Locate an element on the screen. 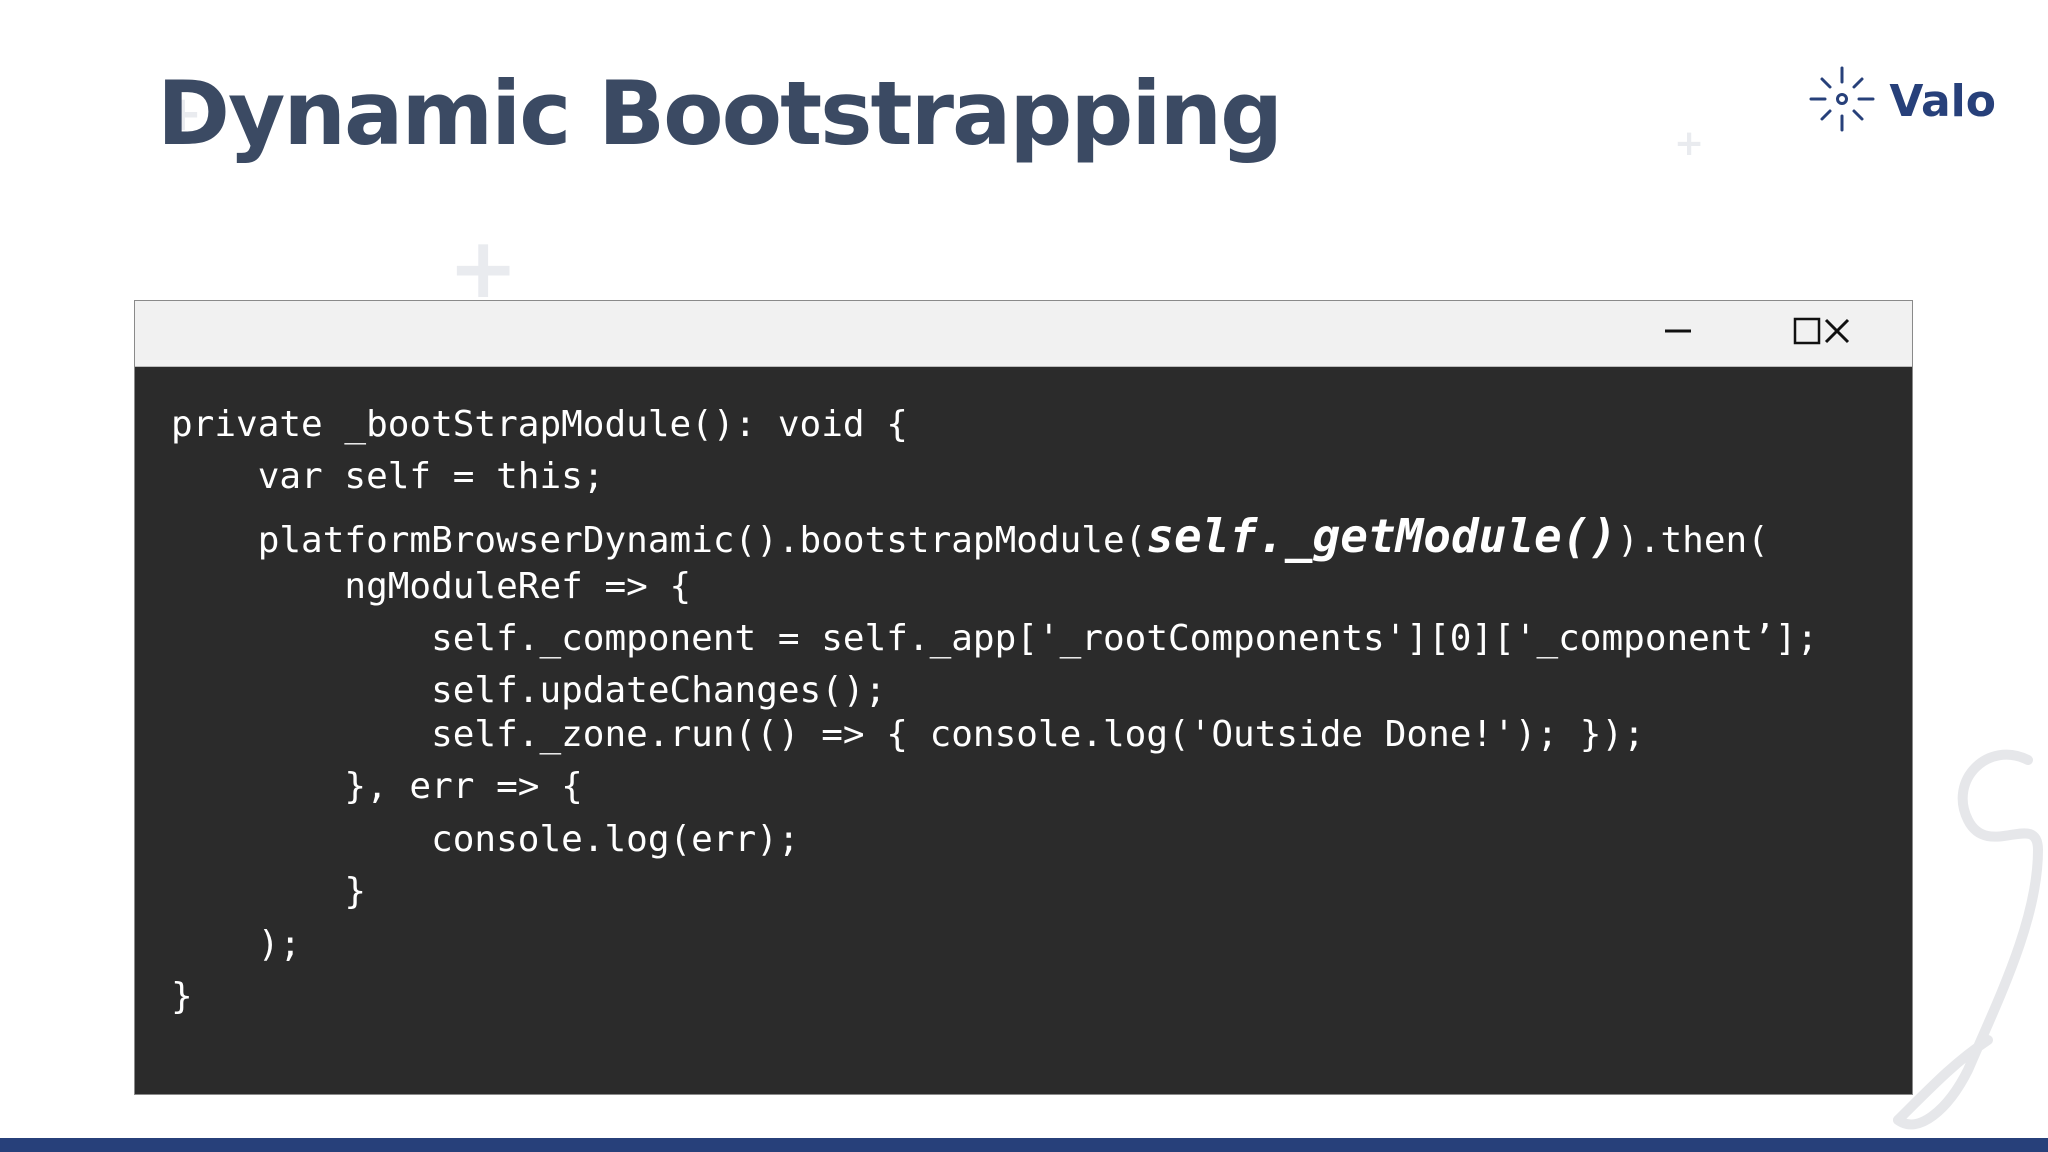  slide-title: Dynamic Bootstrapping is located at coordinates (720, 113).